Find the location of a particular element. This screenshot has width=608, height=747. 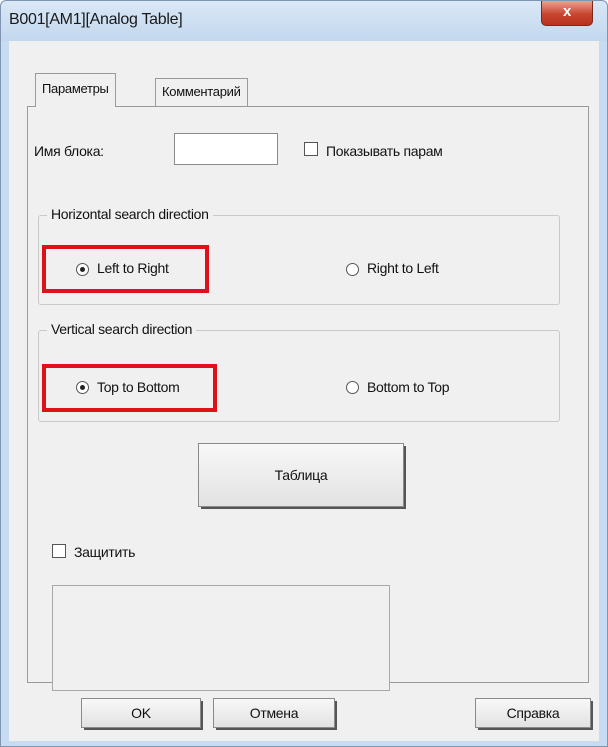

button-label: Таблица is located at coordinates (301, 475).